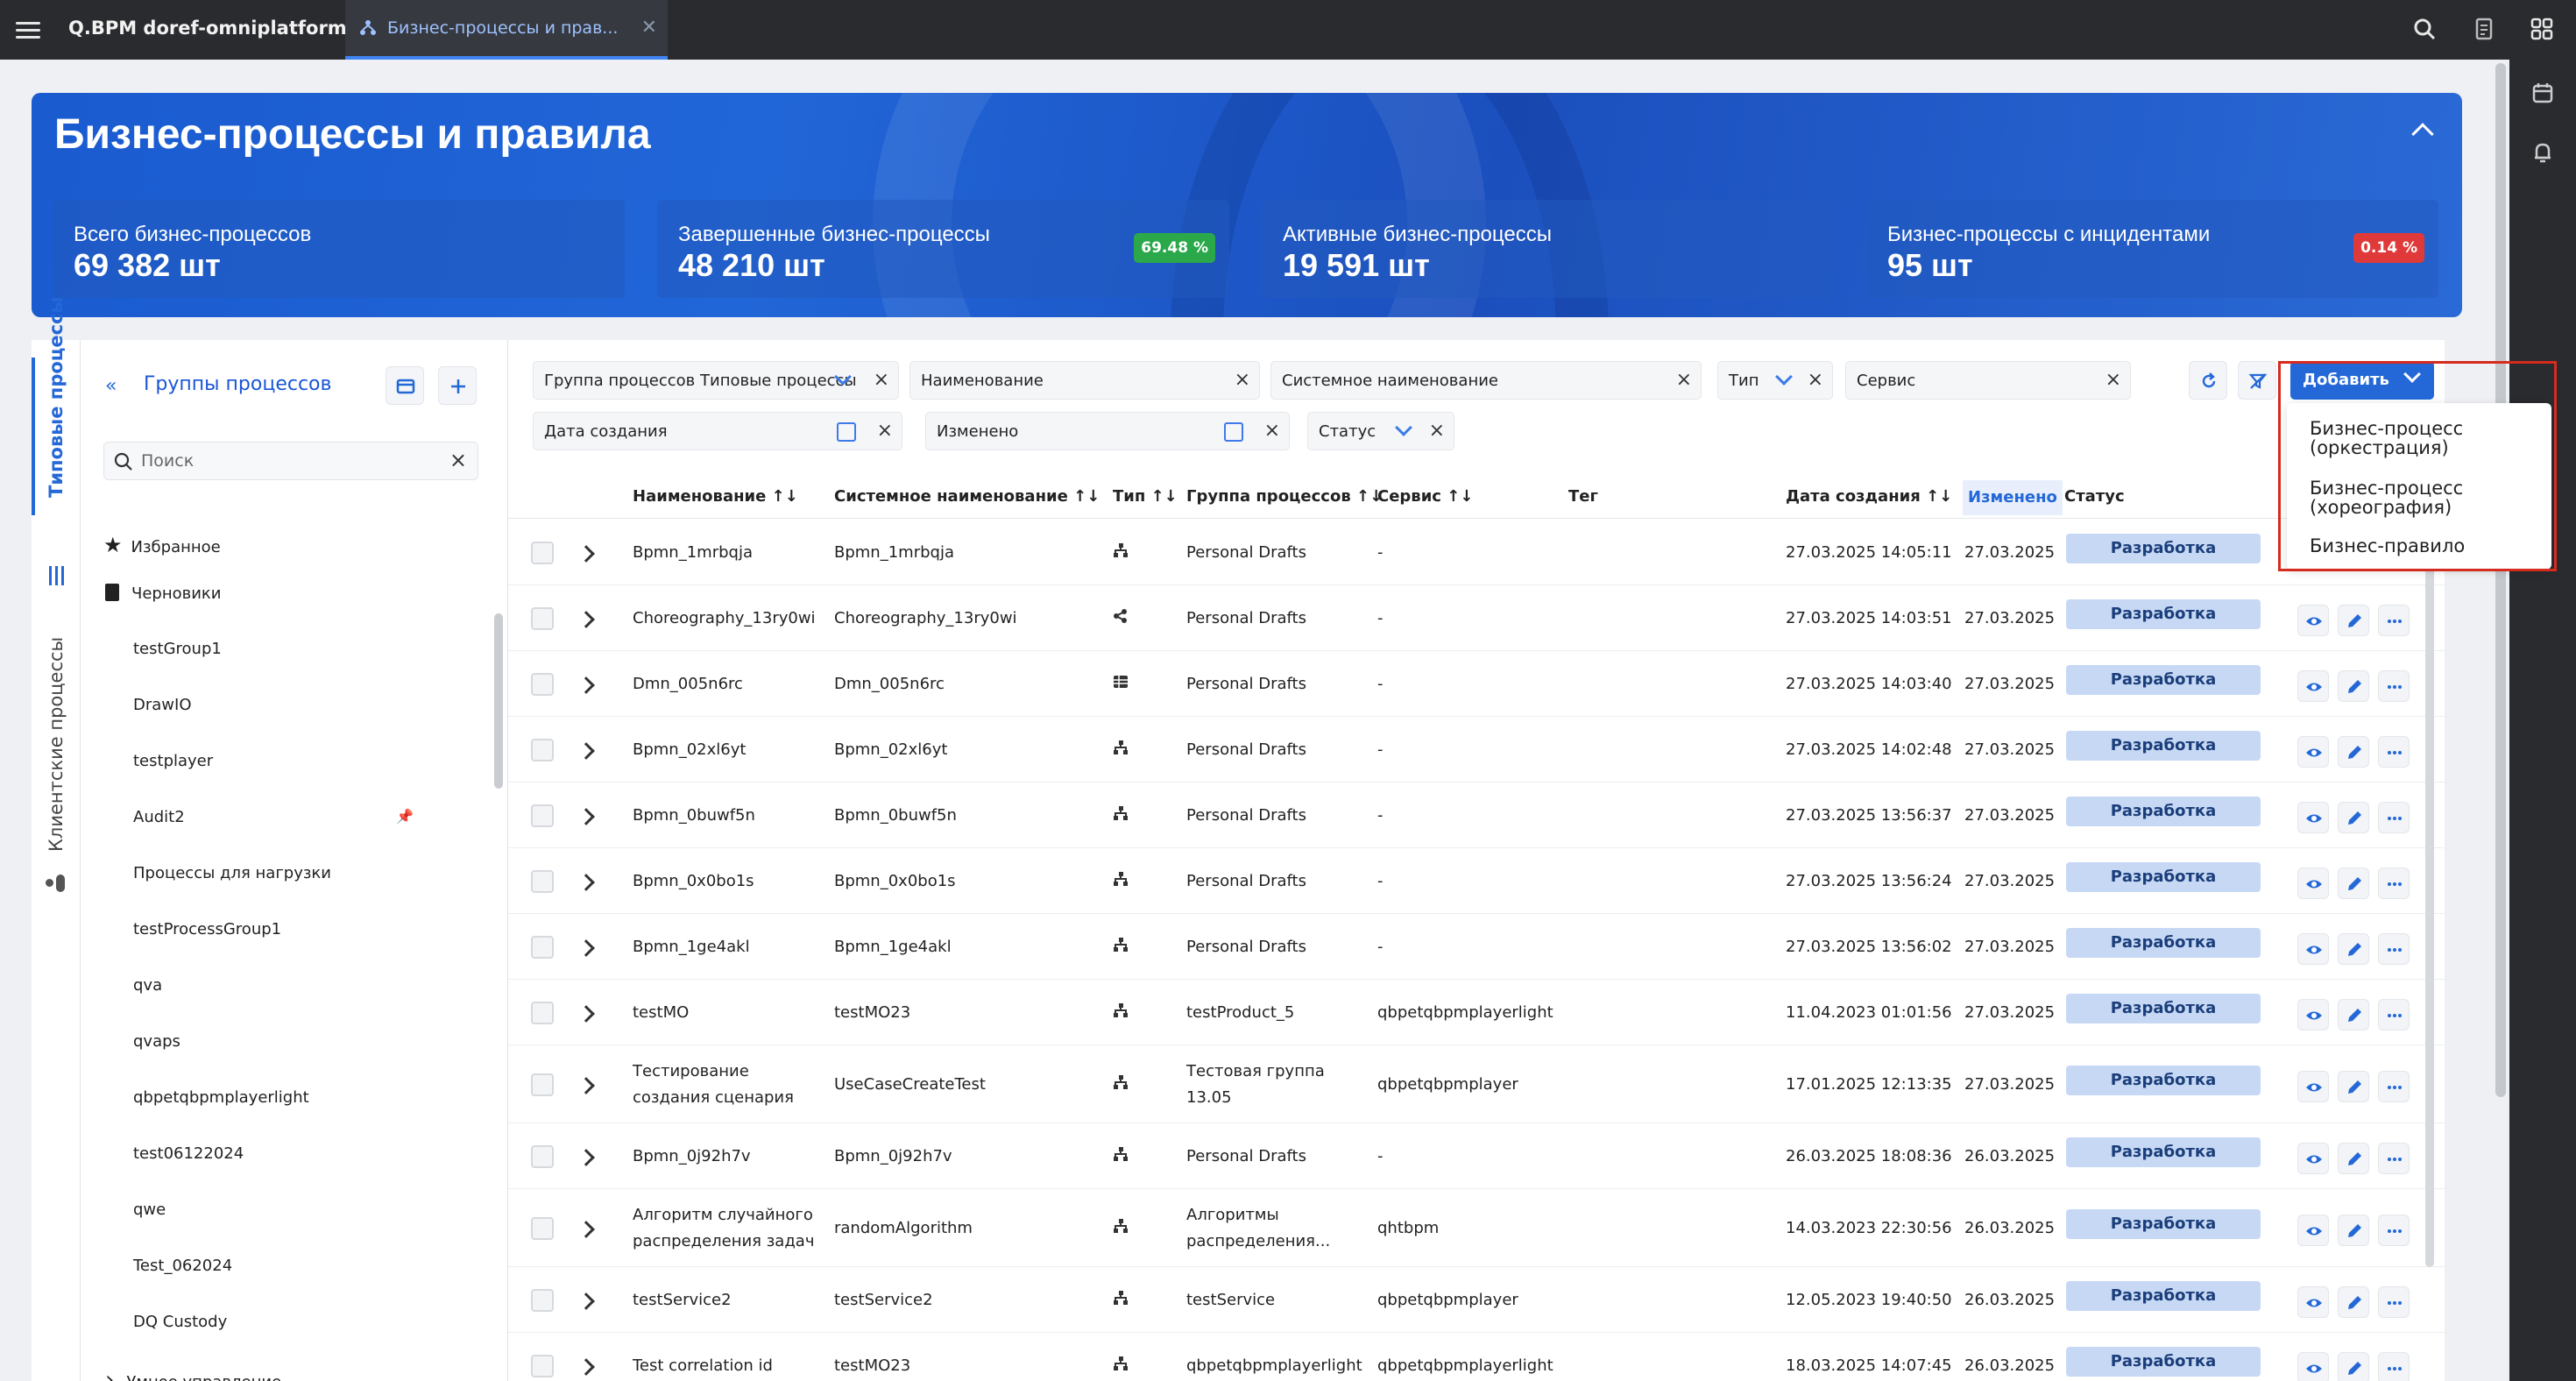 The height and width of the screenshot is (1381, 2576). I want to click on group-item: testGroup1, so click(177, 649).